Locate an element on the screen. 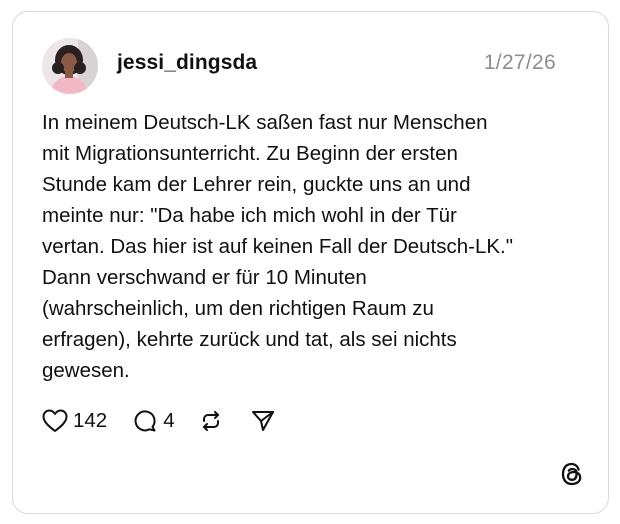  repost-icon is located at coordinates (210, 421).